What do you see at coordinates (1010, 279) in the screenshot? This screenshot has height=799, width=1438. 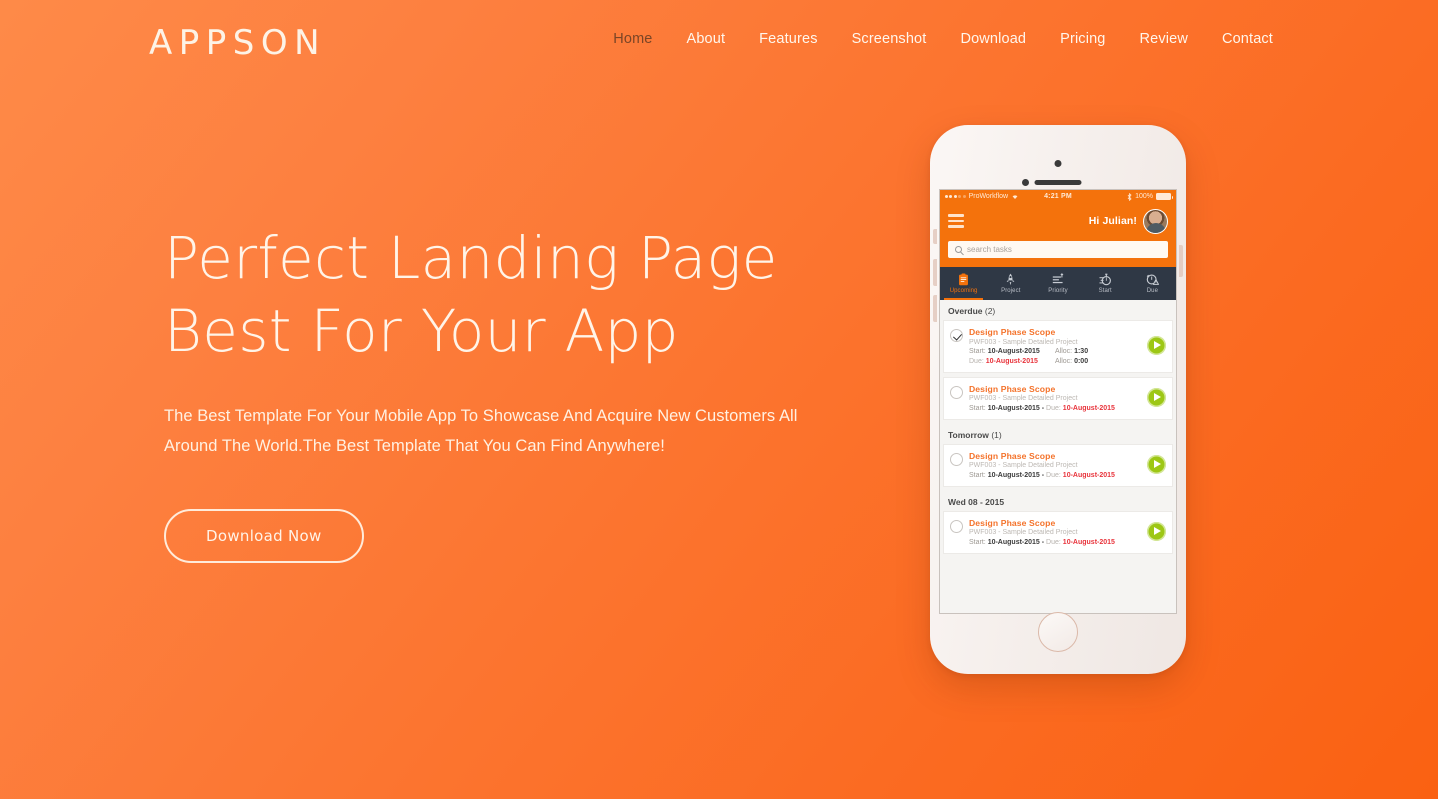 I see `rocket-icon` at bounding box center [1010, 279].